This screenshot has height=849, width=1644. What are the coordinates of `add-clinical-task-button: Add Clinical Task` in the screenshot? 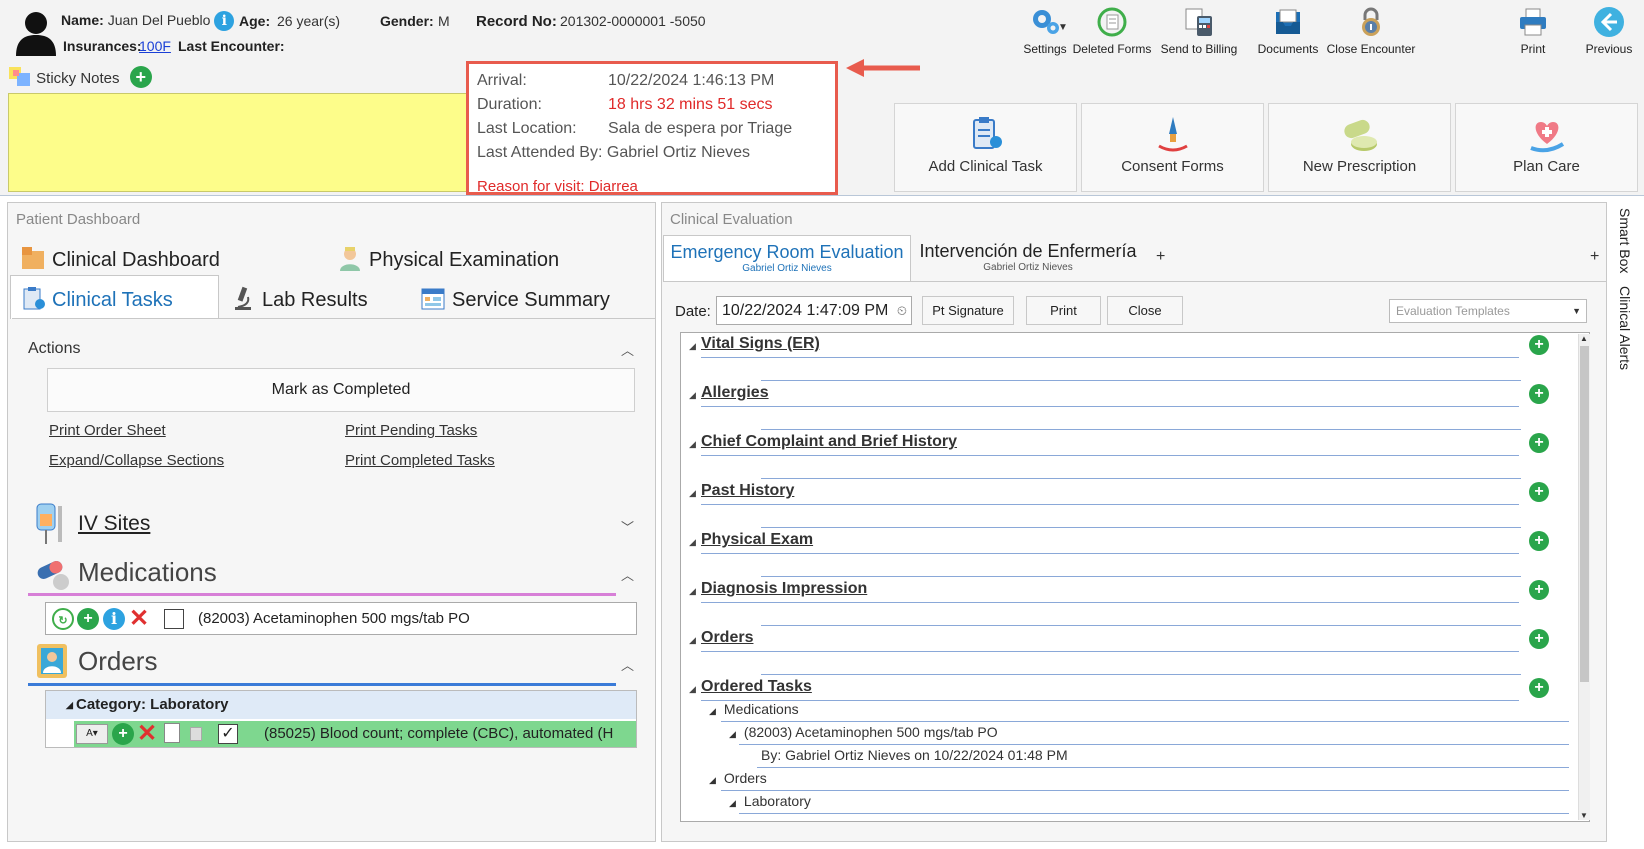 It's located at (985, 147).